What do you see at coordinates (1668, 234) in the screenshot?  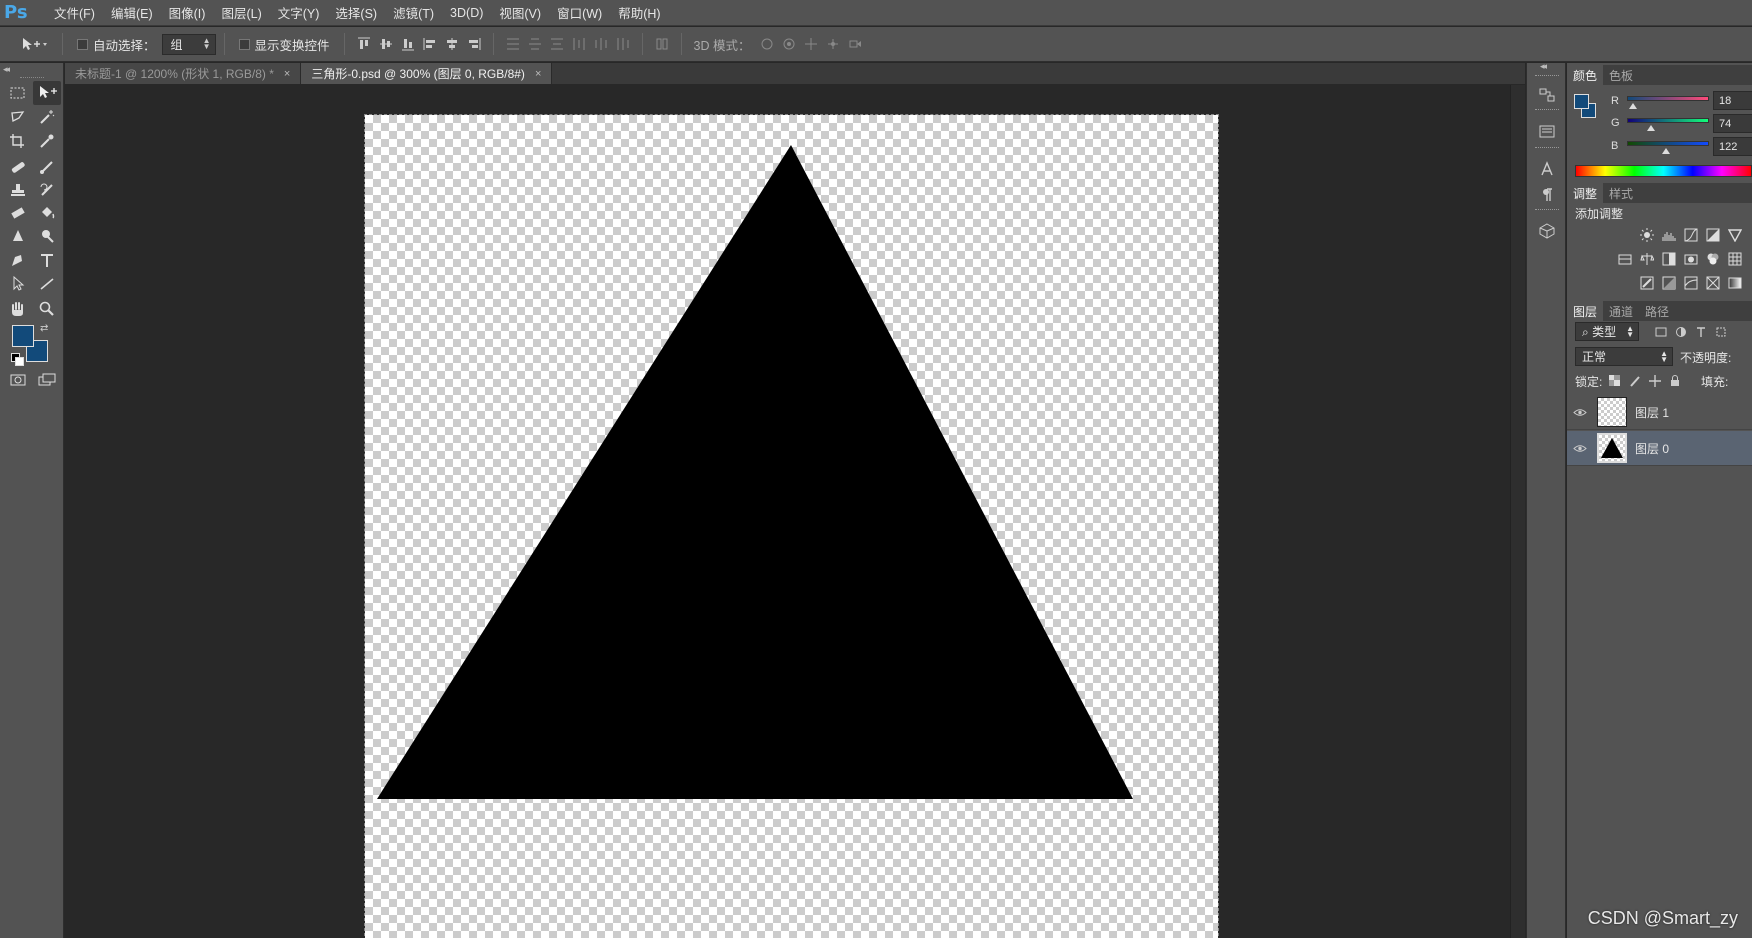 I see `levels-icon` at bounding box center [1668, 234].